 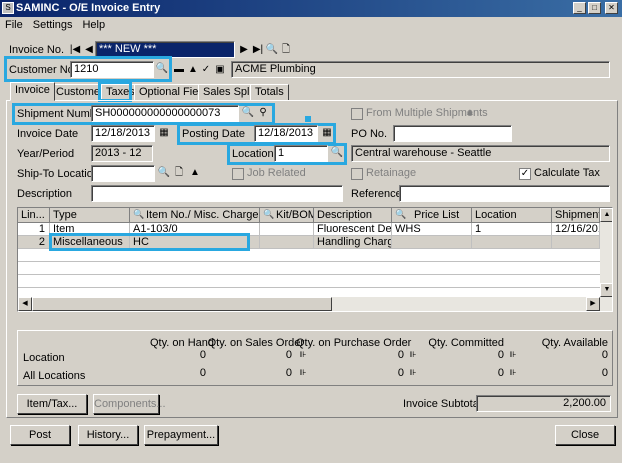 What do you see at coordinates (604, 355) in the screenshot?
I see `location-qty-available: 0` at bounding box center [604, 355].